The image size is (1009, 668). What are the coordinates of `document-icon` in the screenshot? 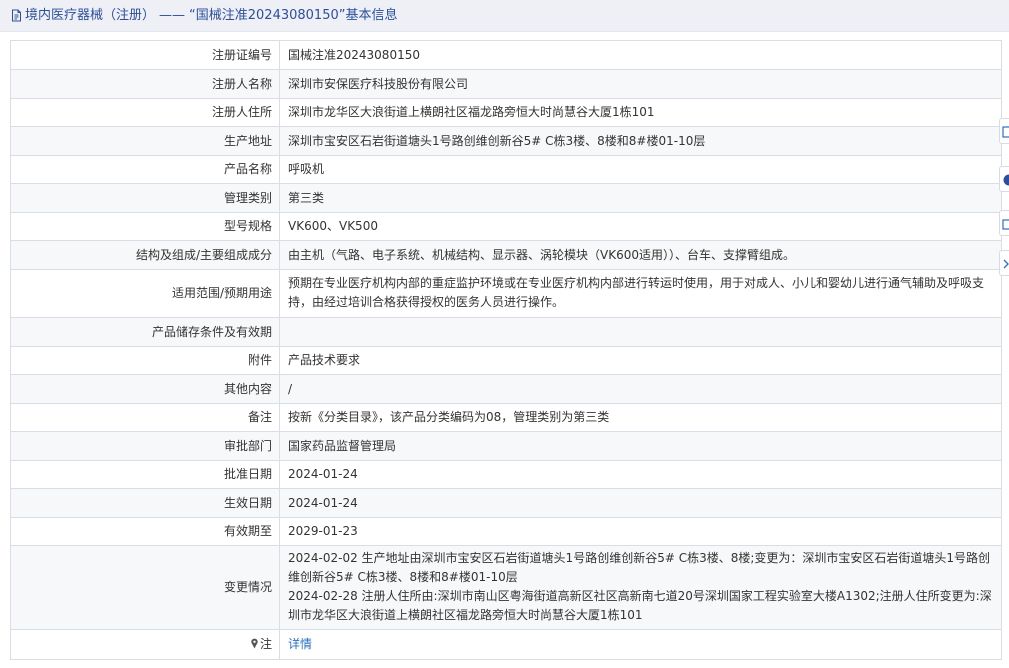 It's located at (16, 15).